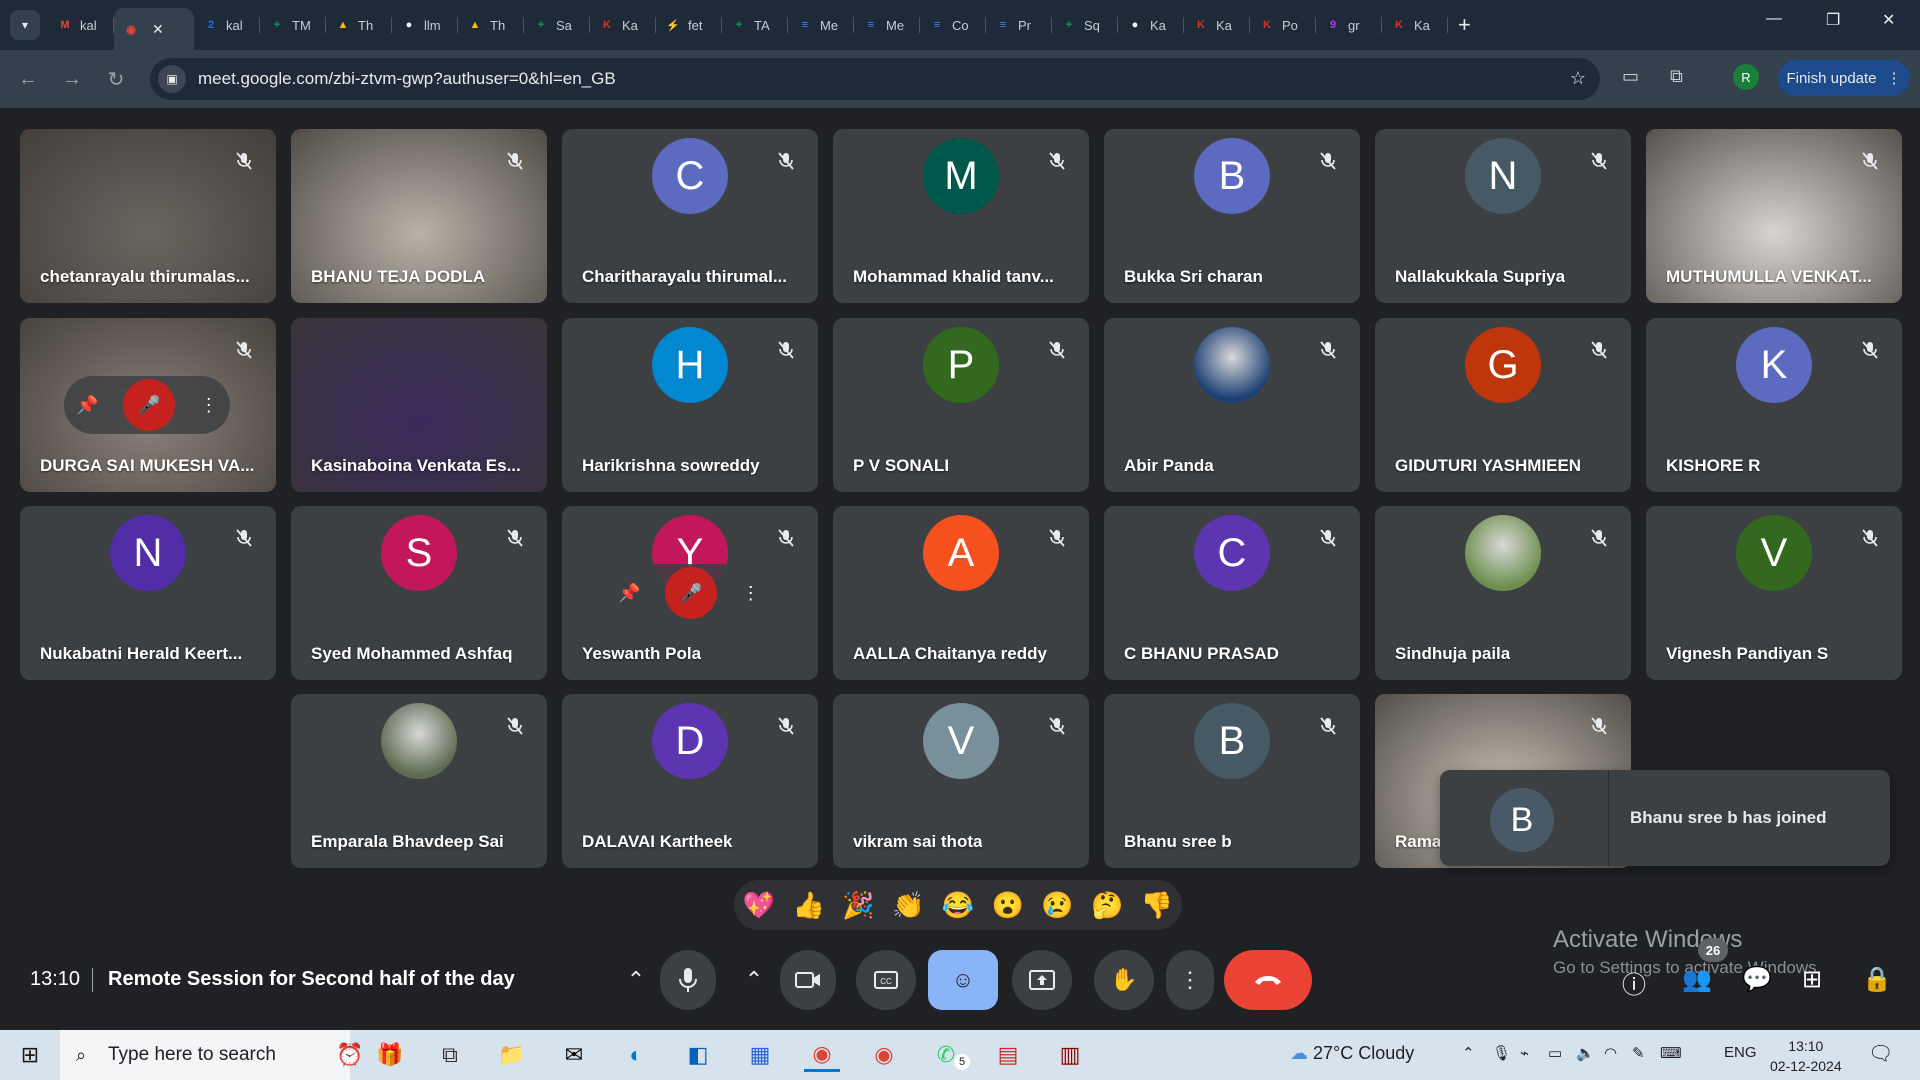 This screenshot has width=1920, height=1080. Describe the element at coordinates (1638, 1053) in the screenshot. I see `pen-icon: ✎` at that location.